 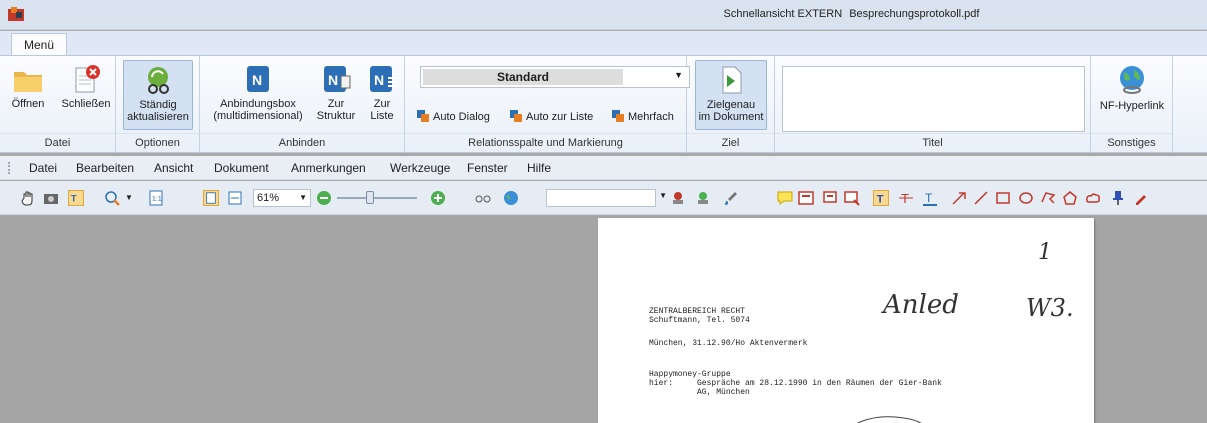 I want to click on goto-label-1: Zielgenau, so click(x=731, y=105).